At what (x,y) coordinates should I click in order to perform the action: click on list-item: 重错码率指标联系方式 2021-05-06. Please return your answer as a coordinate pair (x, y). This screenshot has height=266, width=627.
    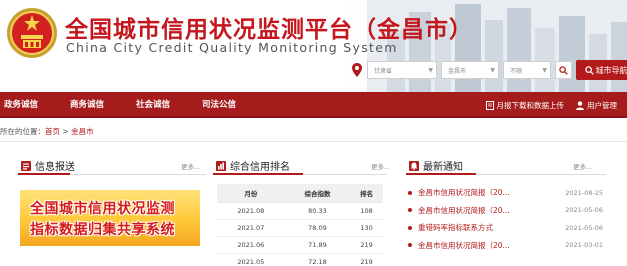
    Looking at the image, I should click on (505, 228).